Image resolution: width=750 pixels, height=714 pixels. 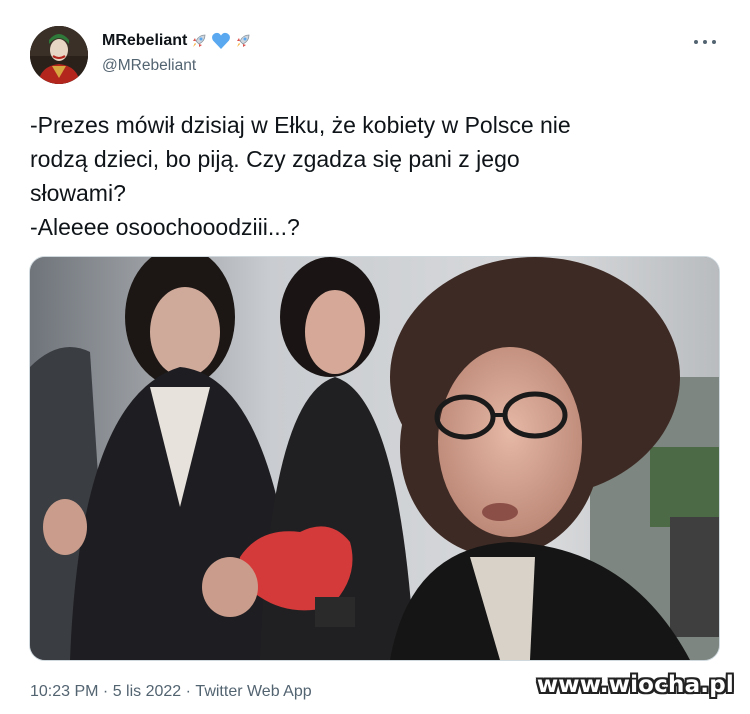 What do you see at coordinates (177, 66) in the screenshot?
I see `author-handle: @MRebeliant` at bounding box center [177, 66].